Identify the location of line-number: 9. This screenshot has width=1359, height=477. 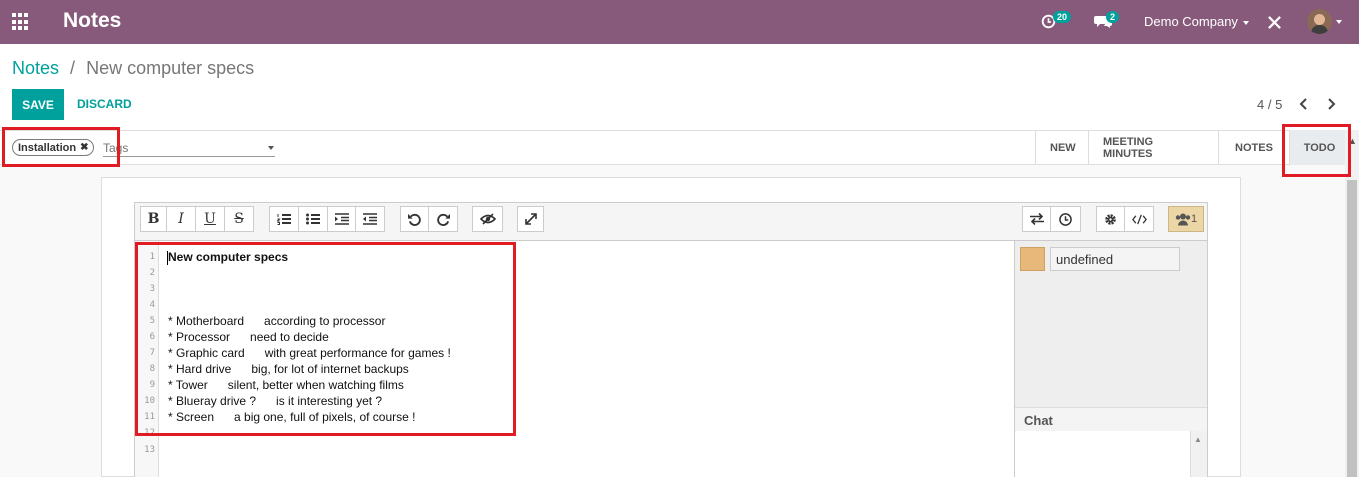
(152, 385).